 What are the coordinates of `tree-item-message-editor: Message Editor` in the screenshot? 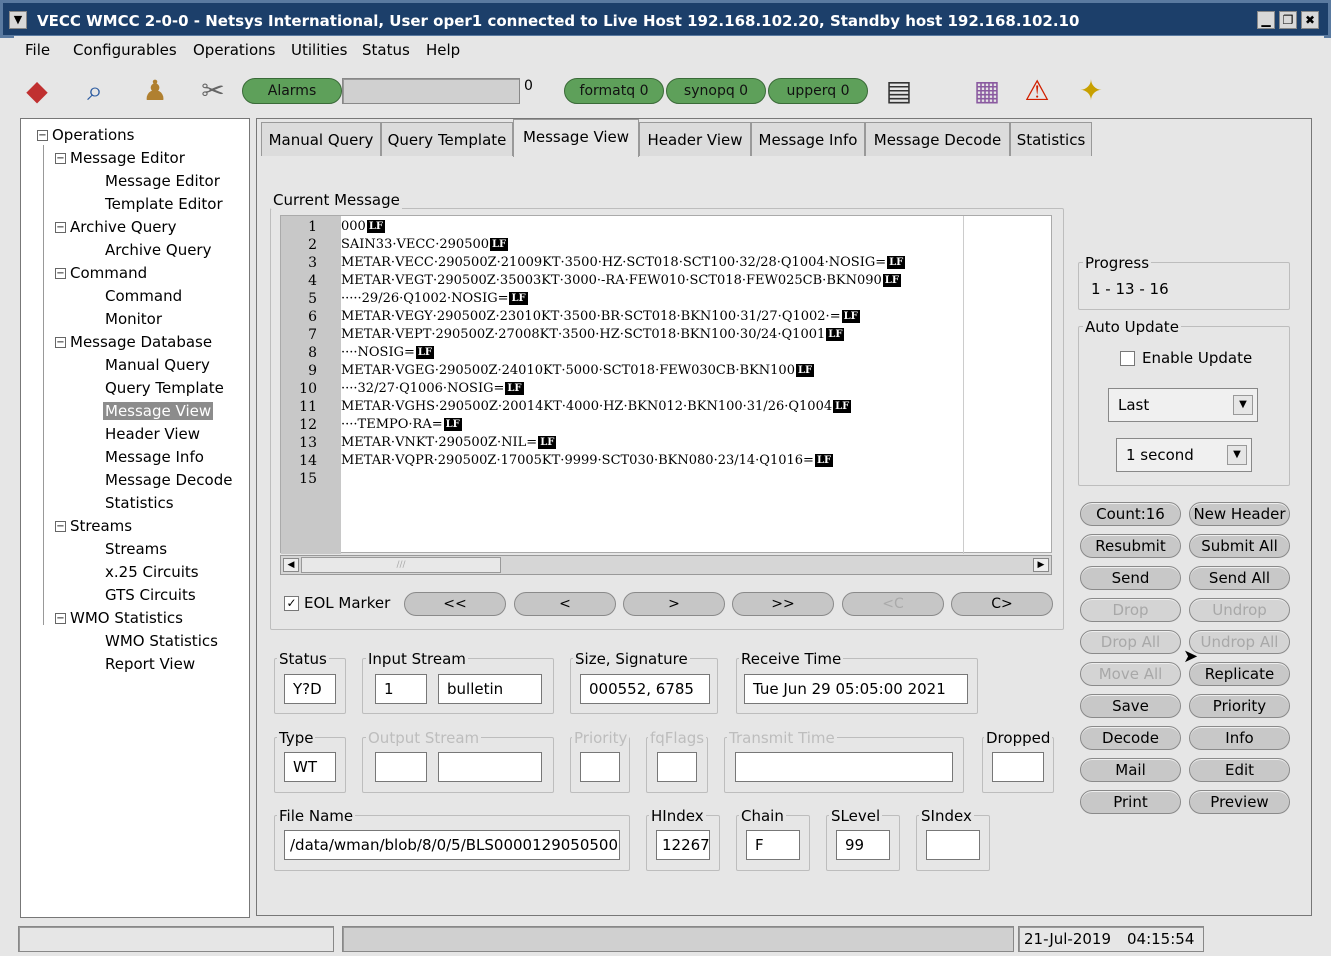 It's located at (162, 181).